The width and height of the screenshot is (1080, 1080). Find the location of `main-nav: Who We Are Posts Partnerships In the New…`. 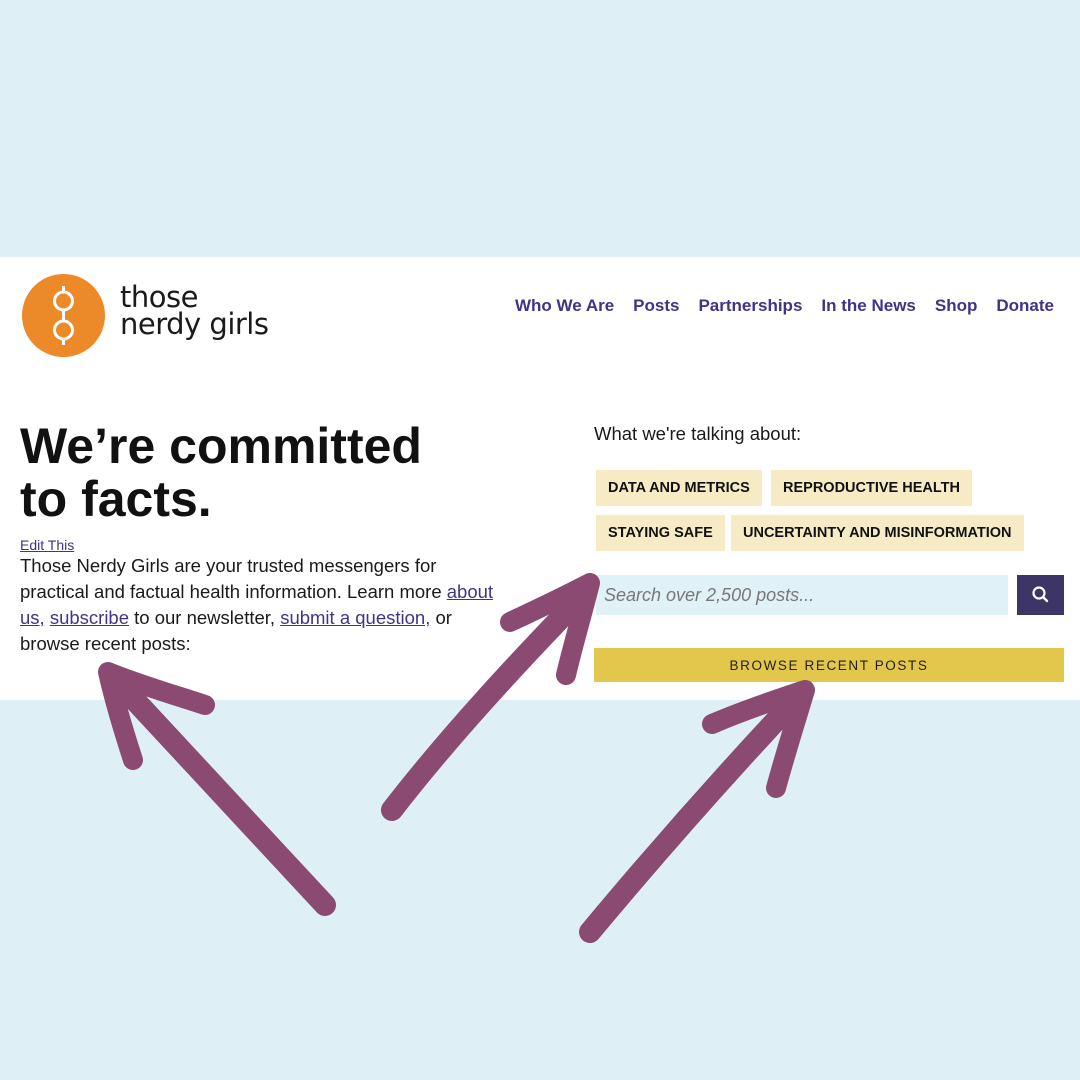

main-nav: Who We Are Posts Partnerships In the New… is located at coordinates (784, 306).